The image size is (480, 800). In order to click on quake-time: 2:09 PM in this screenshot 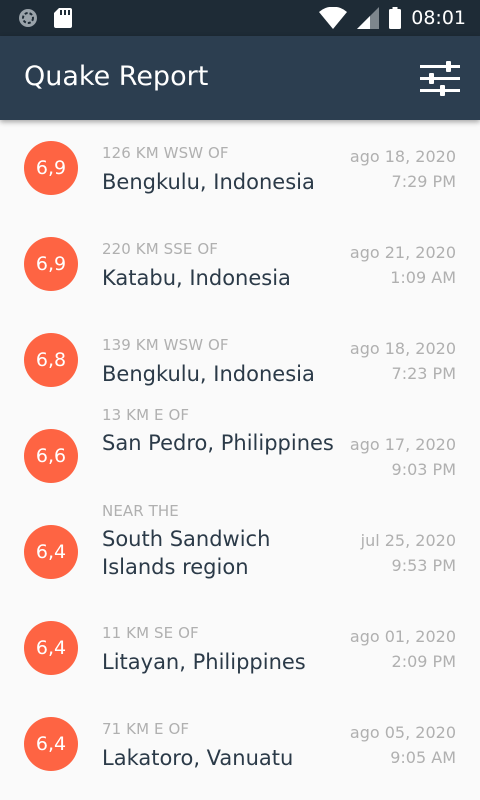, I will do `click(423, 661)`.